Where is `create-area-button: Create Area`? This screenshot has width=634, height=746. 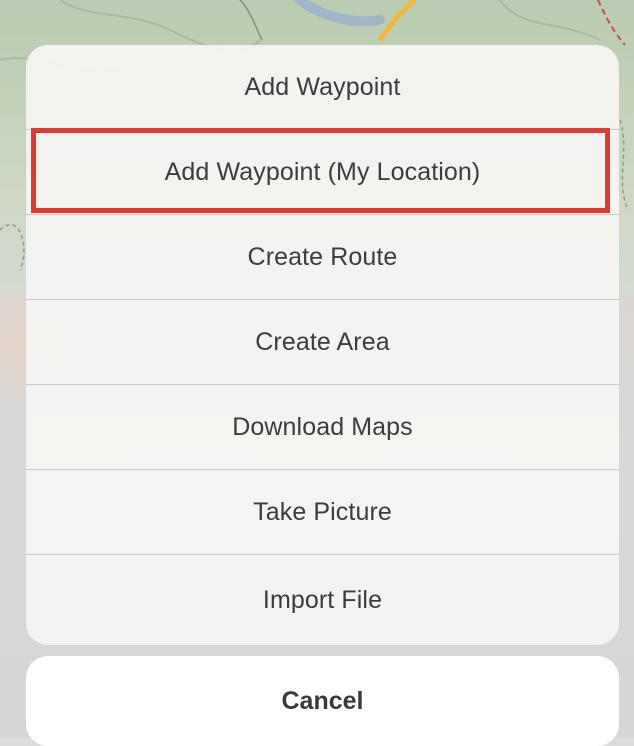 create-area-button: Create Area is located at coordinates (322, 342).